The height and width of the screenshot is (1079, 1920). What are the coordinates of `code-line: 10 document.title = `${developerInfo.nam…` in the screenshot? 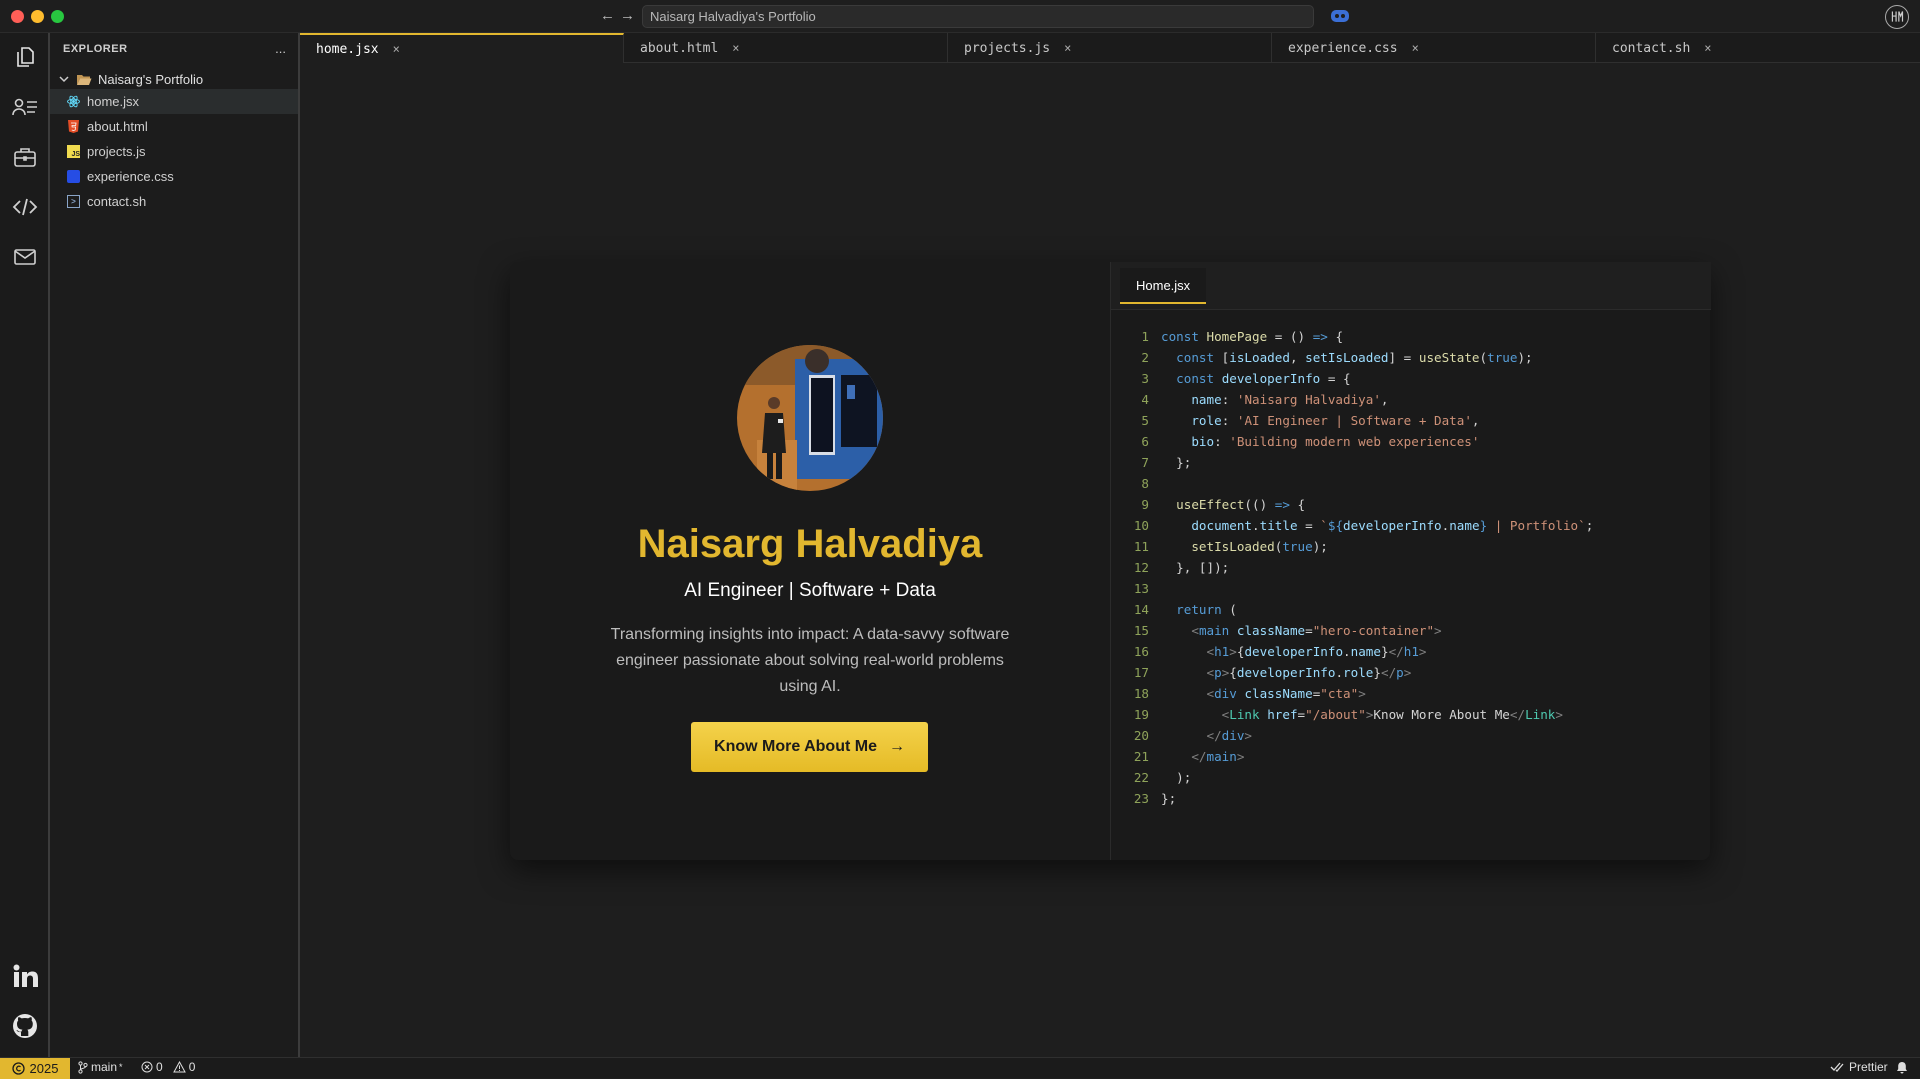 It's located at (1363, 525).